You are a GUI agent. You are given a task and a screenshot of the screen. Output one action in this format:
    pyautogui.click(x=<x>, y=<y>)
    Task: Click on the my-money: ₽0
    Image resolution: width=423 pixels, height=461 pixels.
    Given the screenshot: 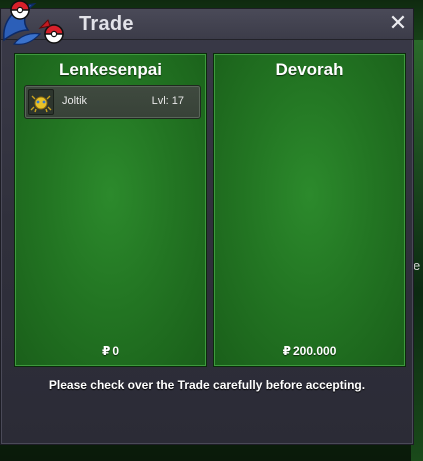 What is the action you would take?
    pyautogui.click(x=110, y=351)
    